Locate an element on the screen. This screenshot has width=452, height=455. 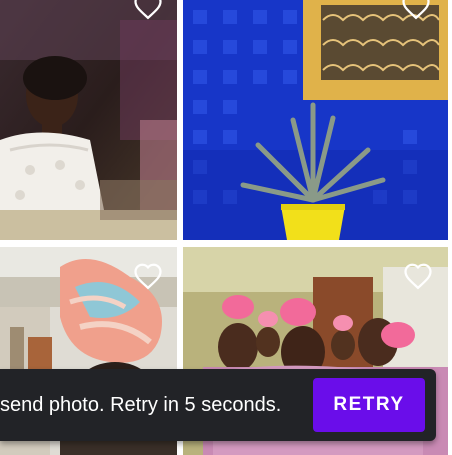
retry-button: RETRY is located at coordinates (369, 405).